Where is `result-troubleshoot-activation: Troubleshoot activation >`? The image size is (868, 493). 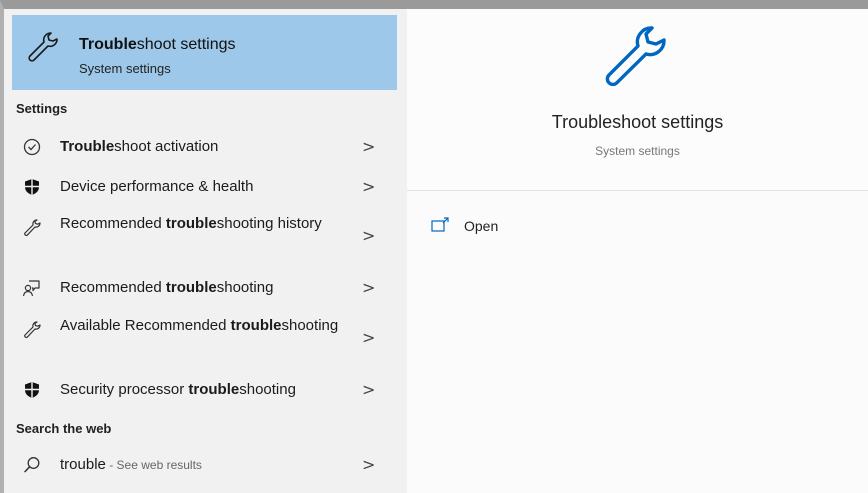
result-troubleshoot-activation: Troubleshoot activation > is located at coordinates (204, 148).